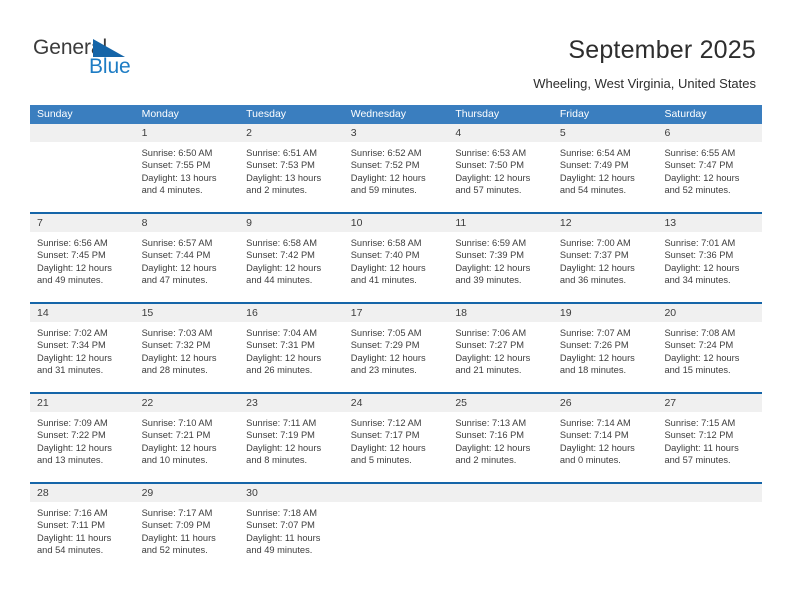 The image size is (792, 612). Describe the element at coordinates (710, 133) in the screenshot. I see `day-number: 6` at that location.